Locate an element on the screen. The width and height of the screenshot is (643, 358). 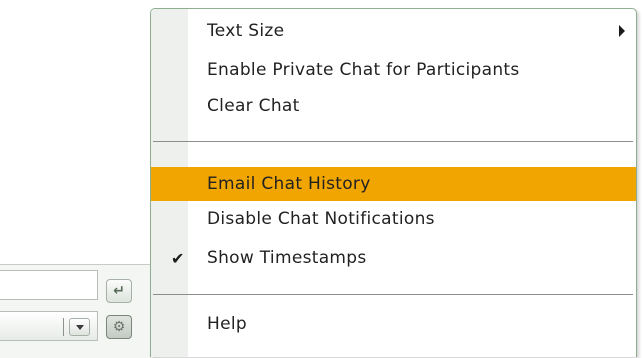
menu-item-disable-chat-notifications: Disable Chat Notifications is located at coordinates (393, 219).